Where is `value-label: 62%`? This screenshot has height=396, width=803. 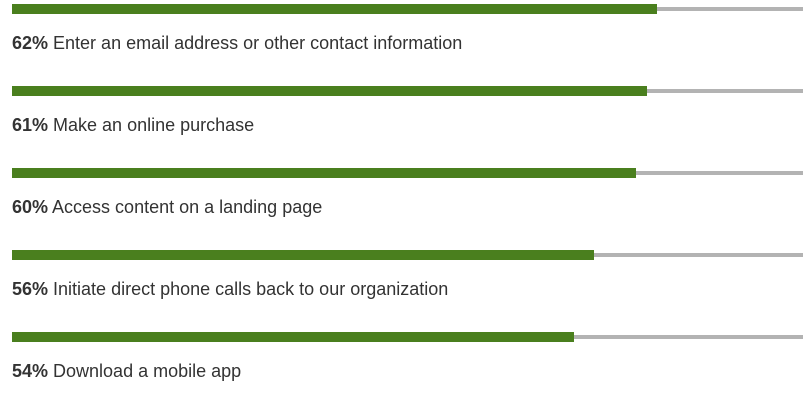
value-label: 62% is located at coordinates (30, 43).